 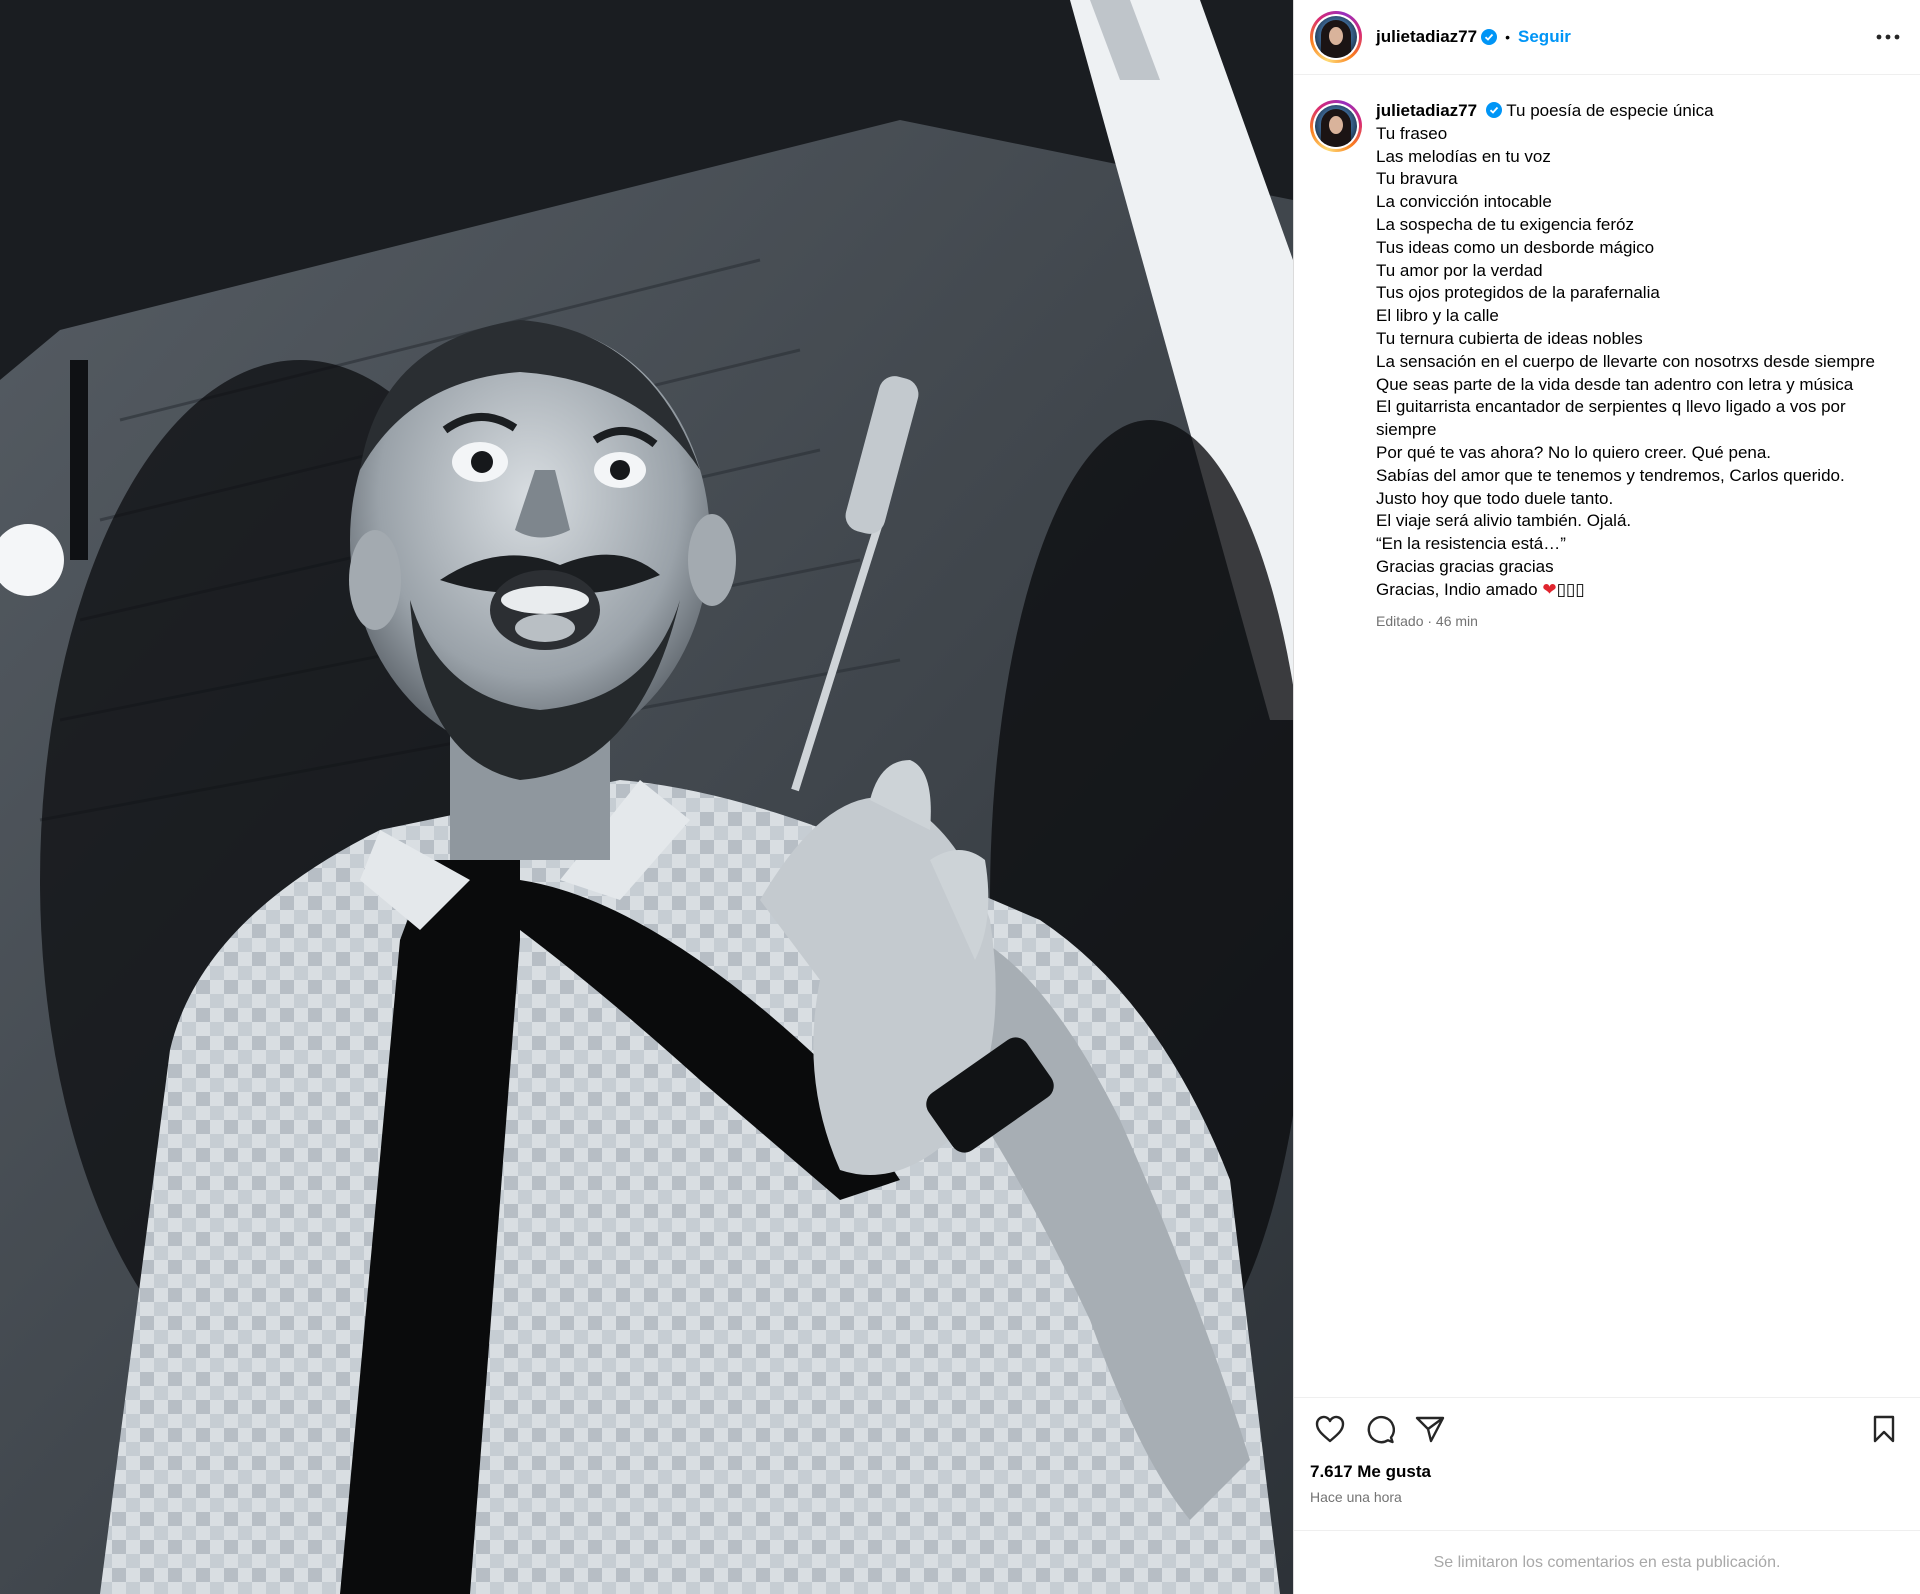 What do you see at coordinates (1549, 589) in the screenshot?
I see `heart-emoji: ❤` at bounding box center [1549, 589].